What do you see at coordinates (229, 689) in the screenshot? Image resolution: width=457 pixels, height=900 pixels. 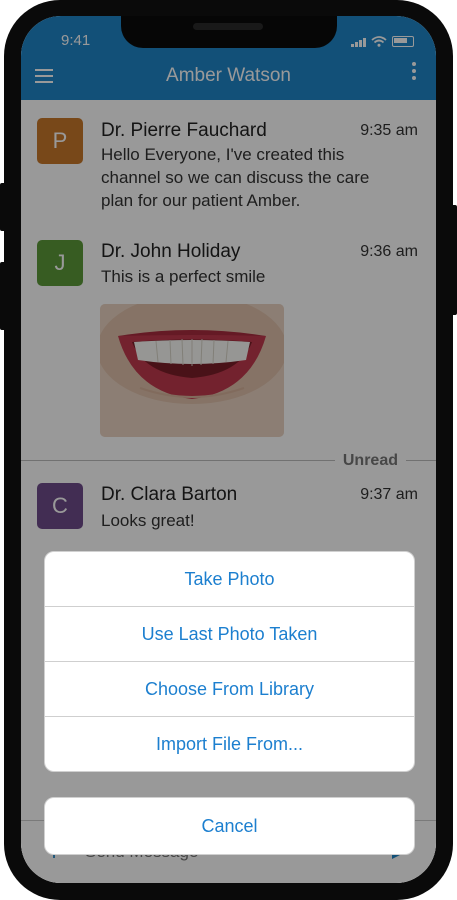 I see `choose-from-library-button: Choose From Library` at bounding box center [229, 689].